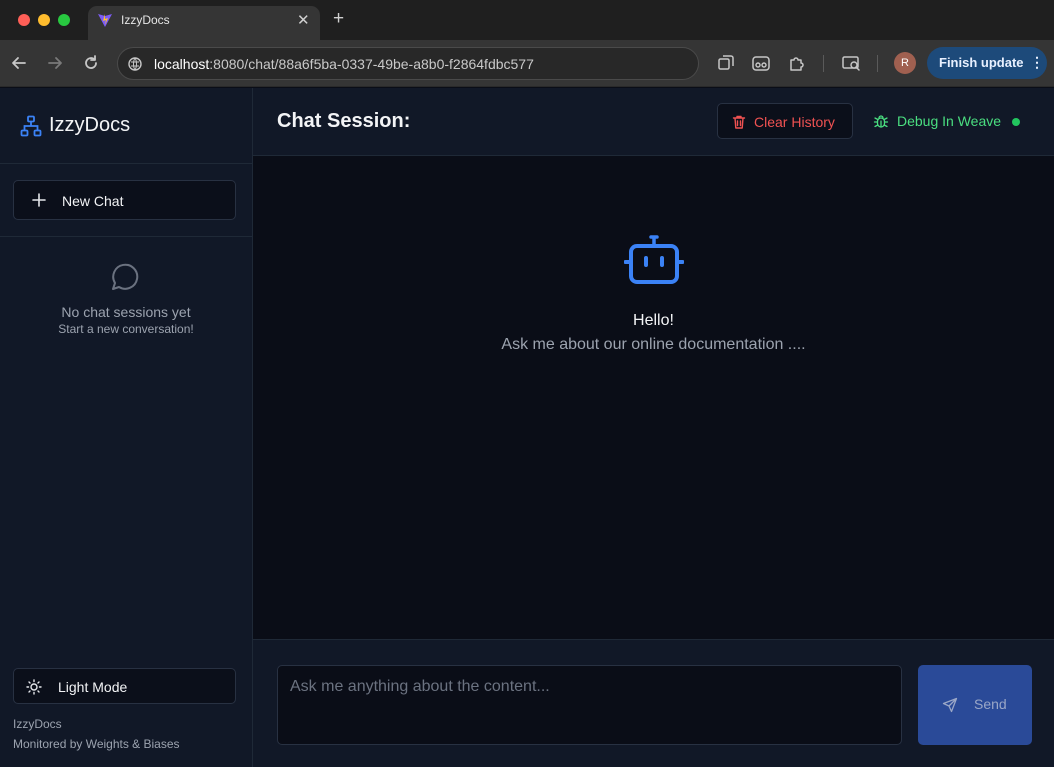 Image resolution: width=1054 pixels, height=767 pixels. What do you see at coordinates (93, 201) in the screenshot?
I see `new-chat-label: New Chat` at bounding box center [93, 201].